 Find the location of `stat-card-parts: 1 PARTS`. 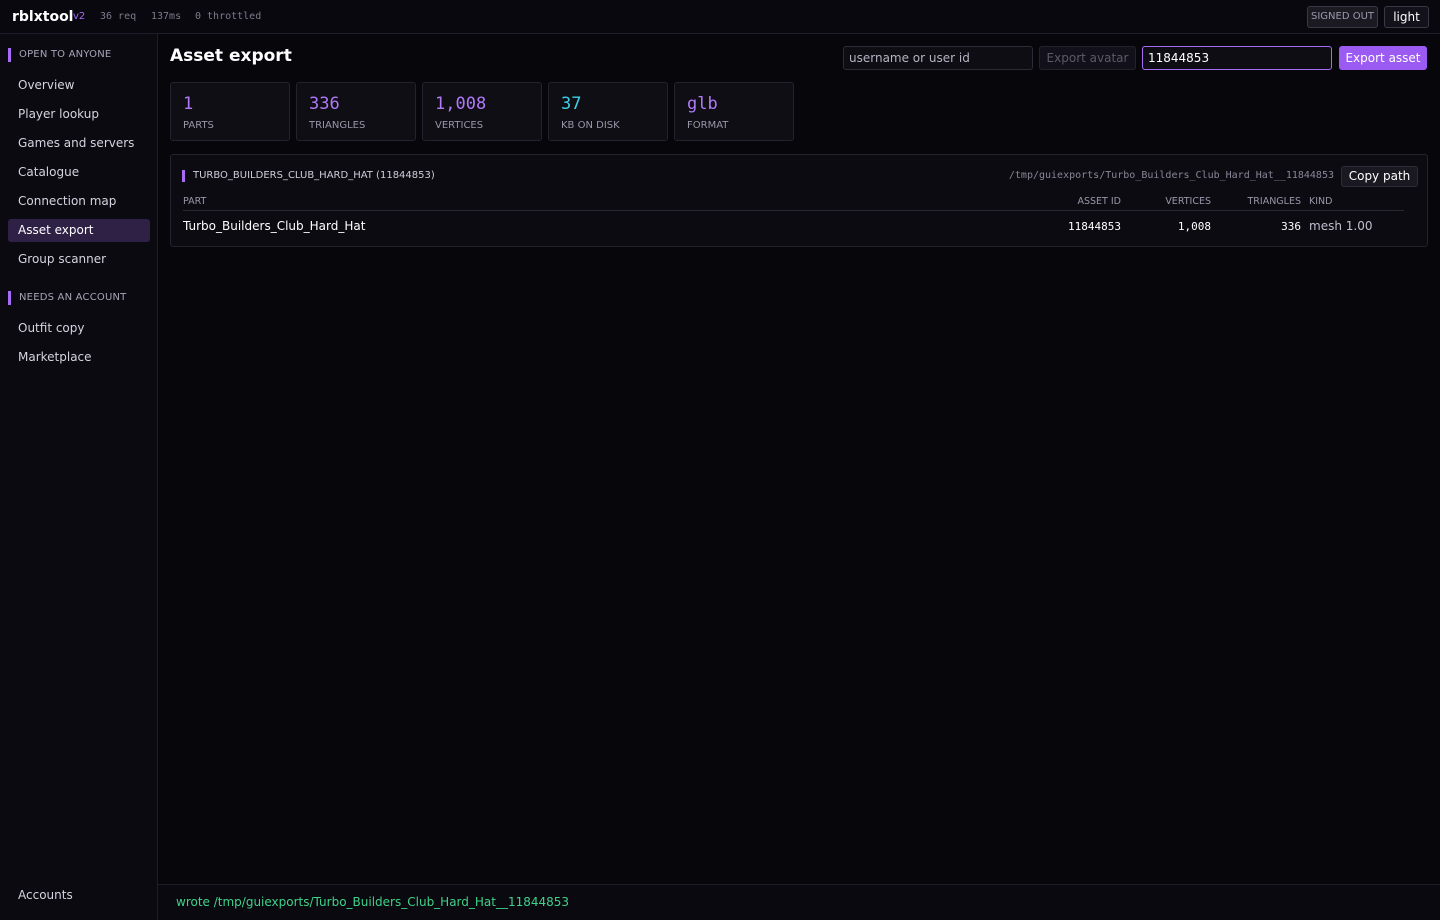

stat-card-parts: 1 PARTS is located at coordinates (230, 111).